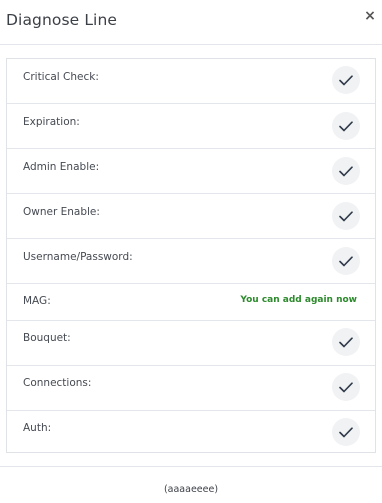 The image size is (382, 503). What do you see at coordinates (191, 126) in the screenshot?
I see `check-row-expiration: Expiration:` at bounding box center [191, 126].